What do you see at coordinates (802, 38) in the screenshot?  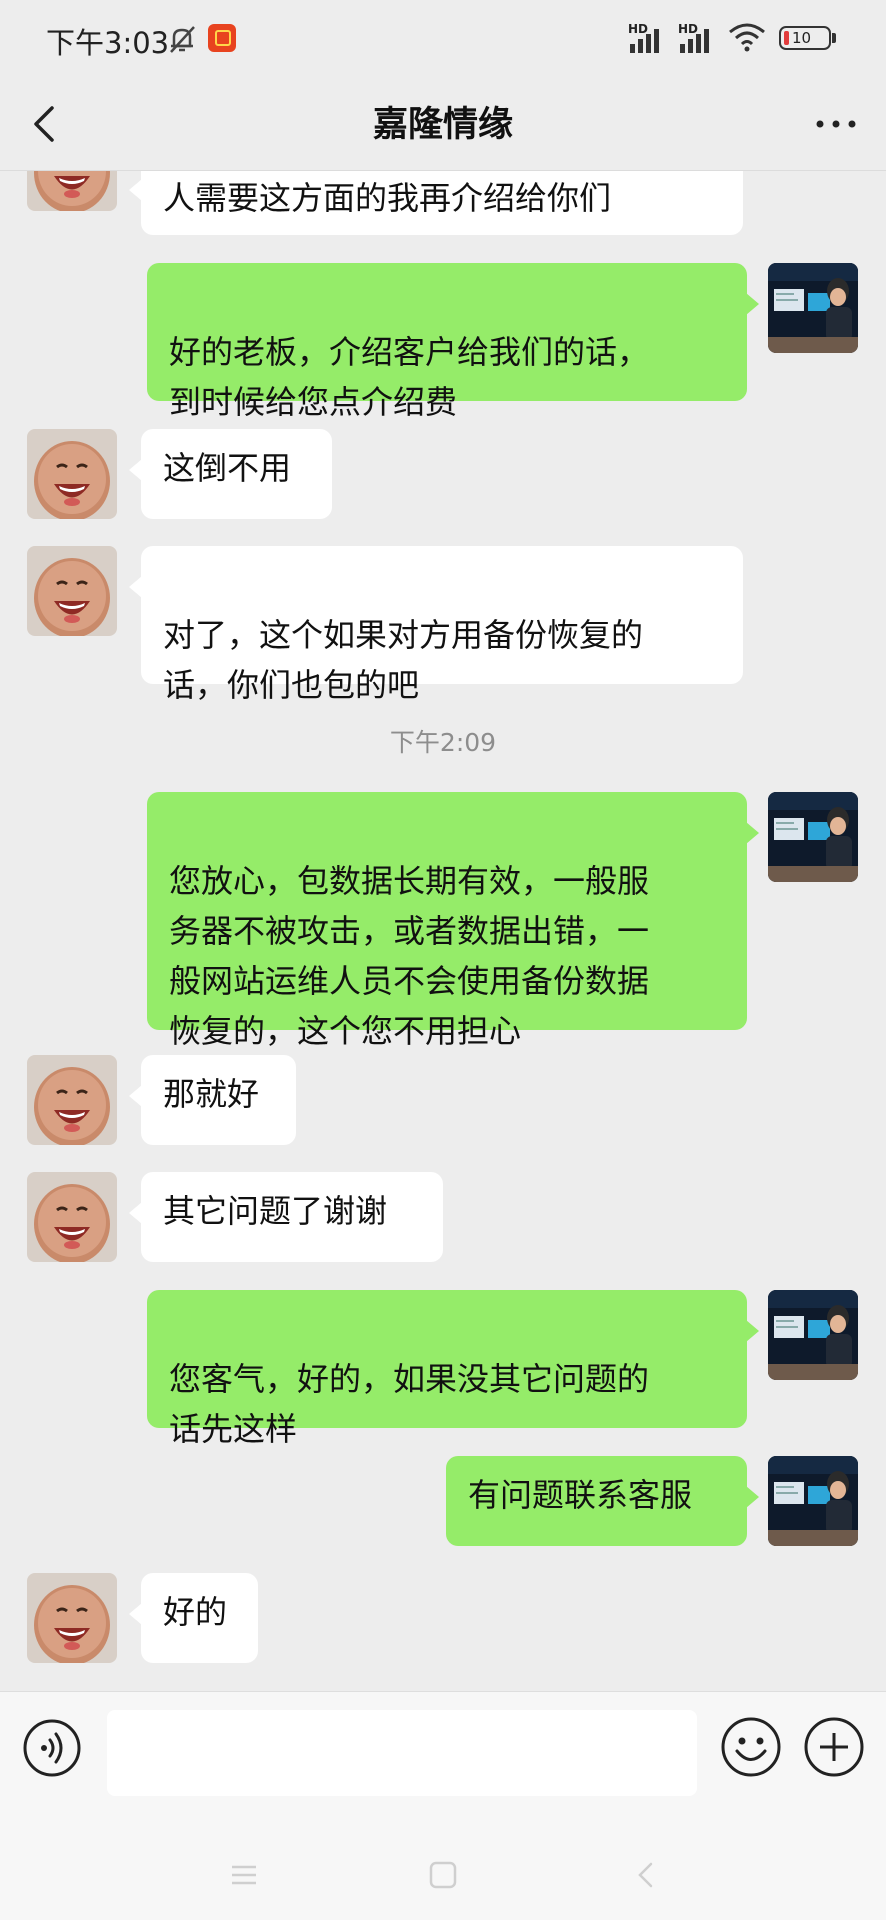 I see `battery-level: 10` at bounding box center [802, 38].